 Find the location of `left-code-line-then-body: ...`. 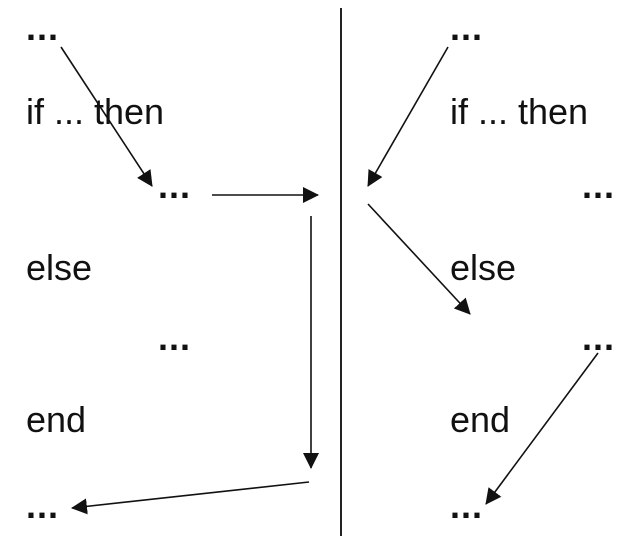

left-code-line-then-body: ... is located at coordinates (175, 185).